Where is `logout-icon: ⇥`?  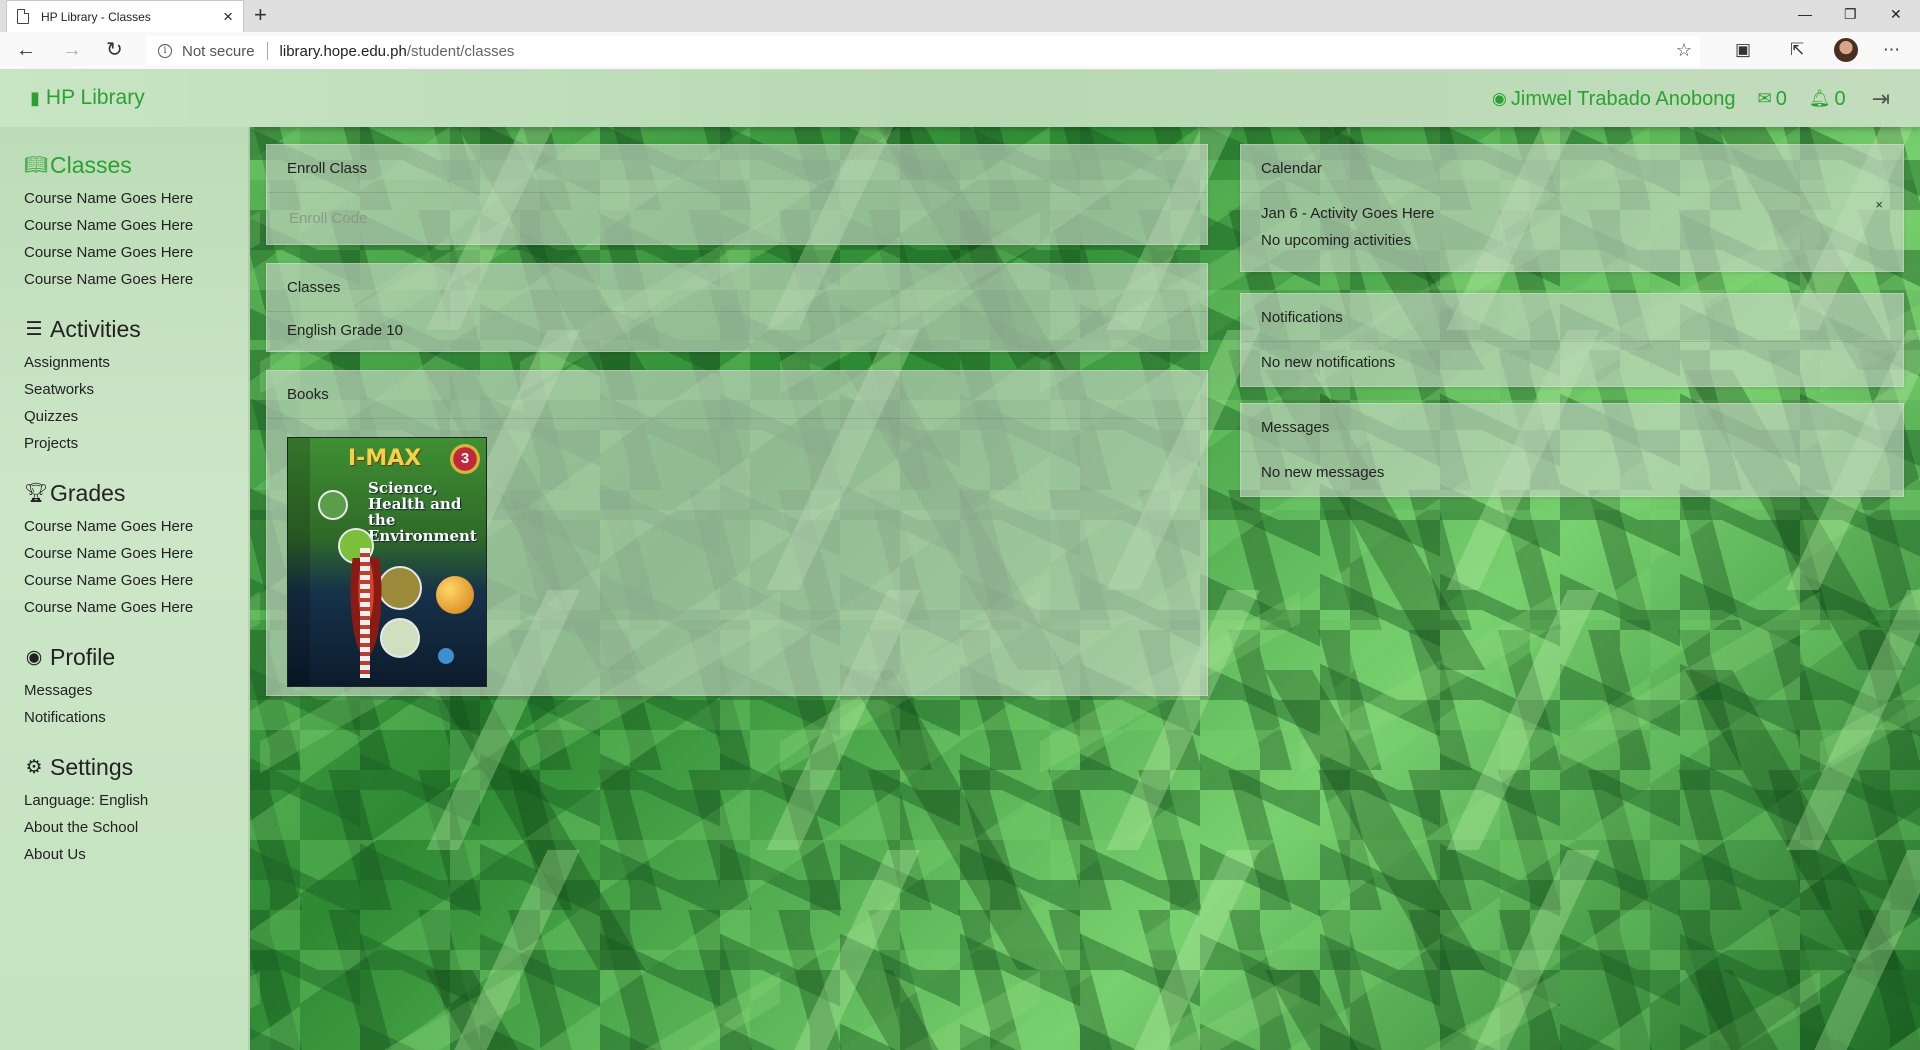 logout-icon: ⇥ is located at coordinates (1881, 99).